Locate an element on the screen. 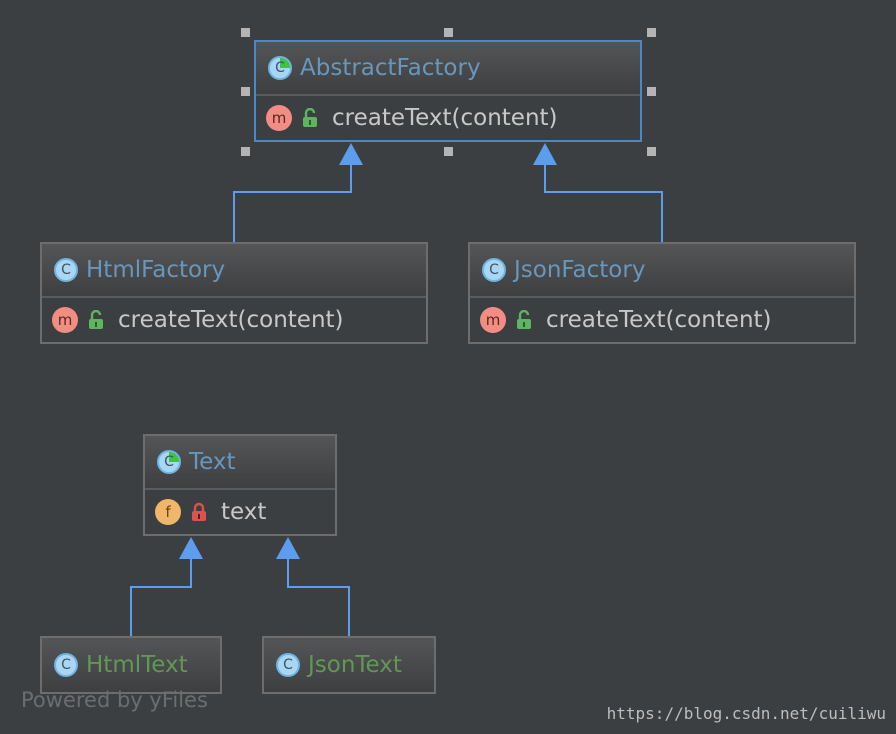 The width and height of the screenshot is (896, 734). node-header: C AbstractFactory is located at coordinates (448, 69).